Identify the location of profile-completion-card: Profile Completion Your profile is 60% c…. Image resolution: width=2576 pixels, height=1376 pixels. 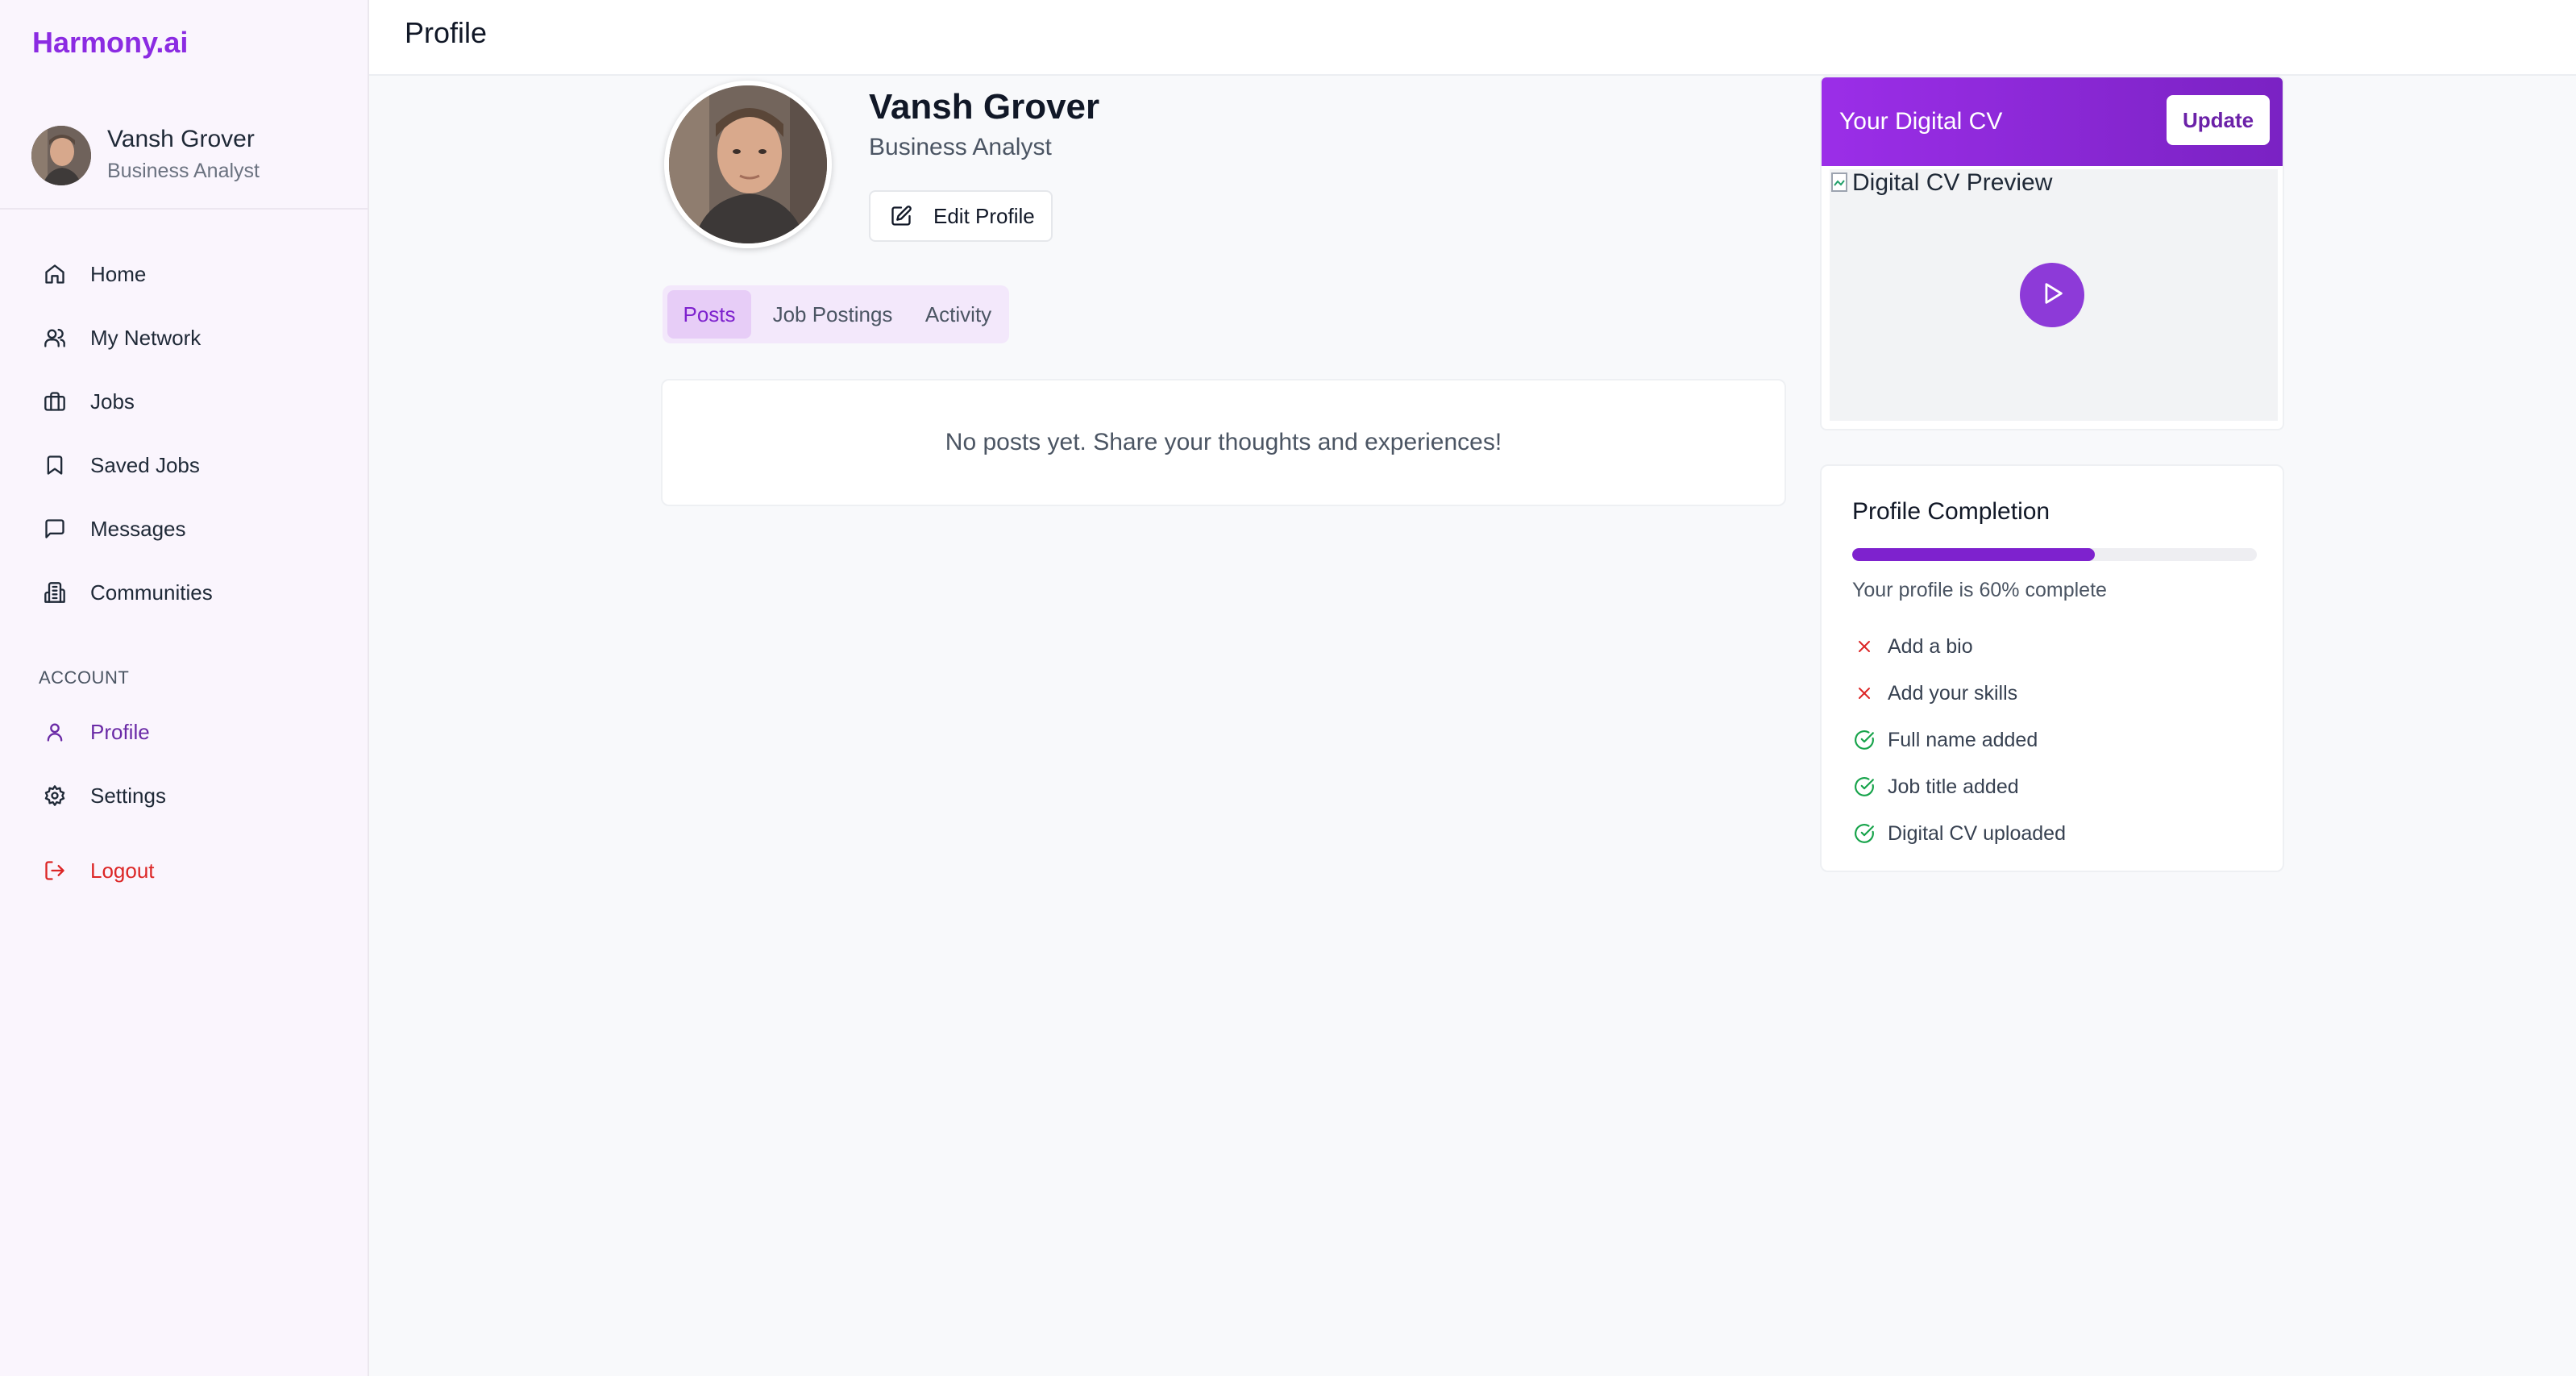
(2052, 668).